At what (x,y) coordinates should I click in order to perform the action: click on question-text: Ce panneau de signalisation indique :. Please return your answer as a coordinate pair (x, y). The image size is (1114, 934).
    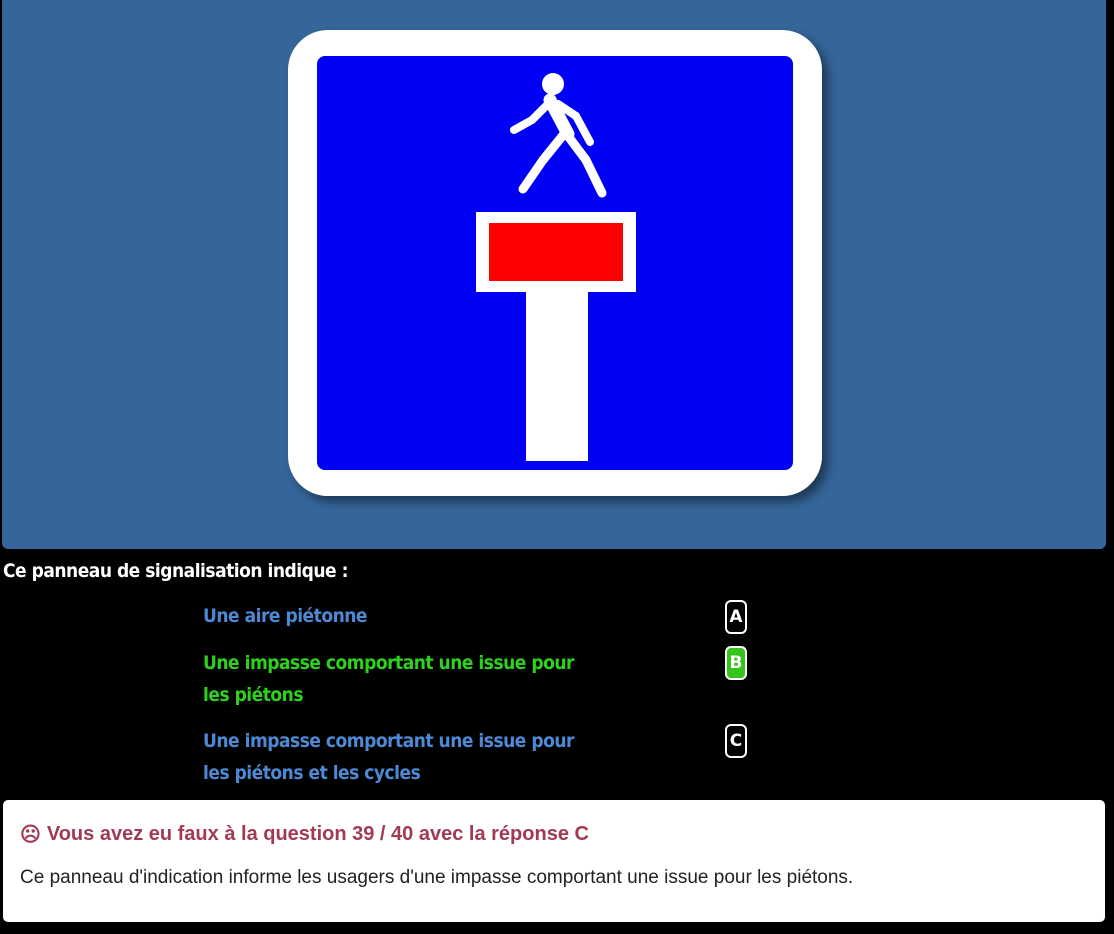
    Looking at the image, I should click on (175, 571).